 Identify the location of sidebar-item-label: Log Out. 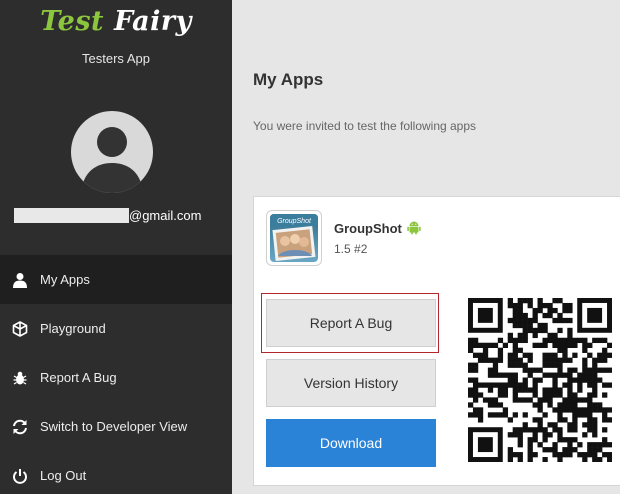
(63, 475).